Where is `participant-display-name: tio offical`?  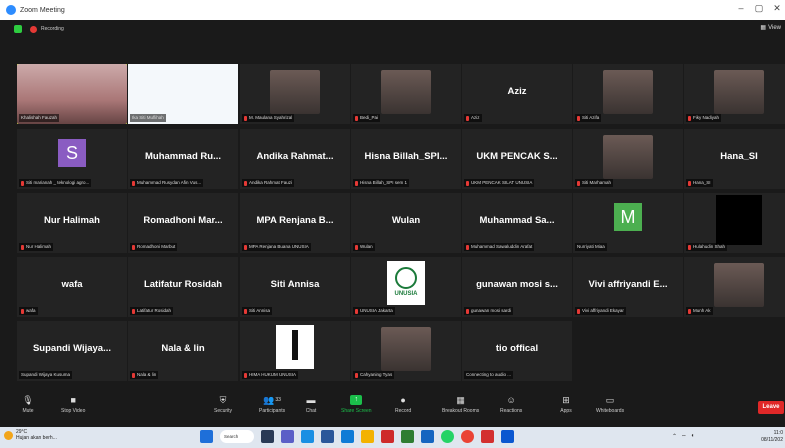
participant-display-name: tio offical is located at coordinates (517, 348).